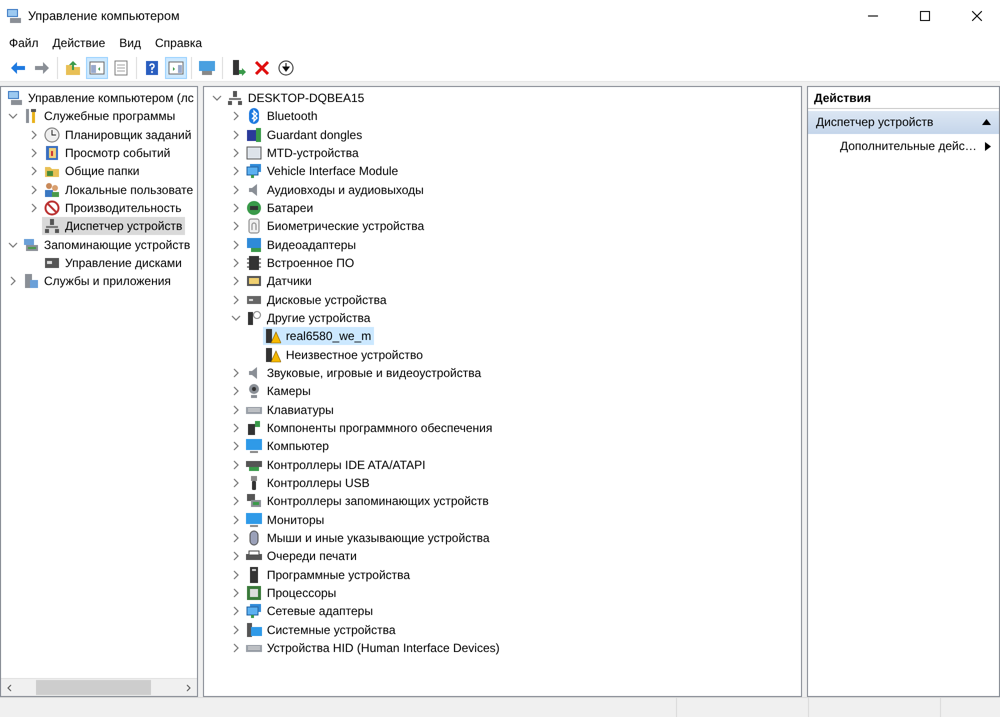 Image resolution: width=1000 pixels, height=717 pixels. Describe the element at coordinates (130, 43) in the screenshot. I see `menu-item: Вид` at that location.